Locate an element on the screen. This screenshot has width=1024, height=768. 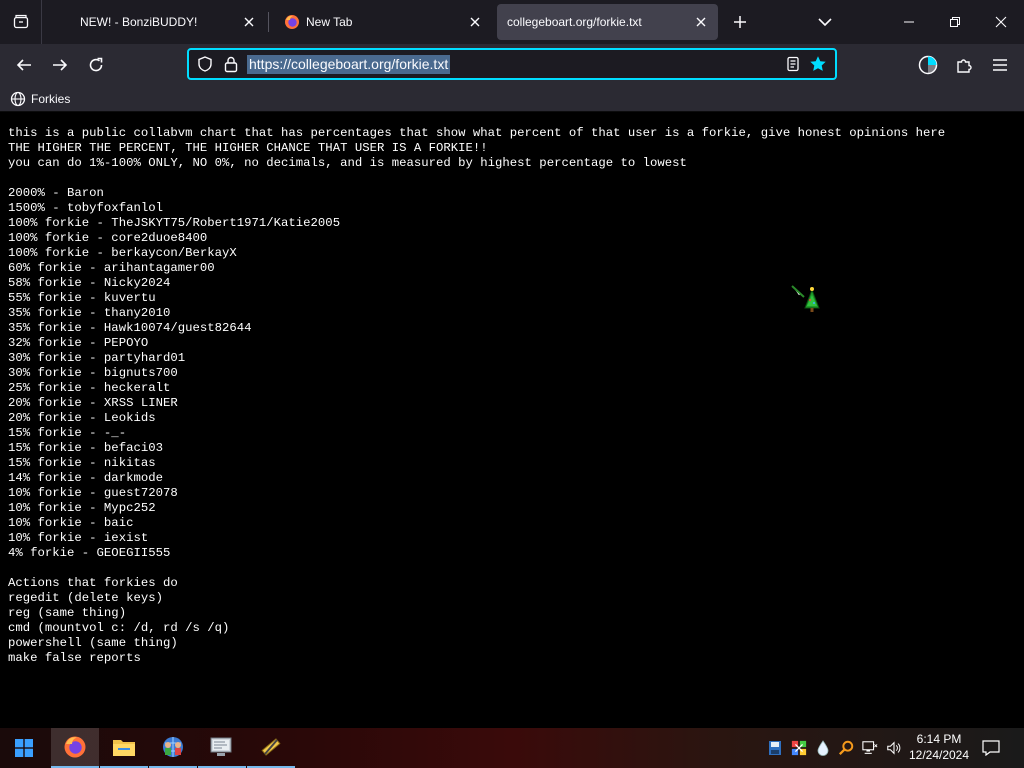
puzzle-piece-icon is located at coordinates (964, 66).